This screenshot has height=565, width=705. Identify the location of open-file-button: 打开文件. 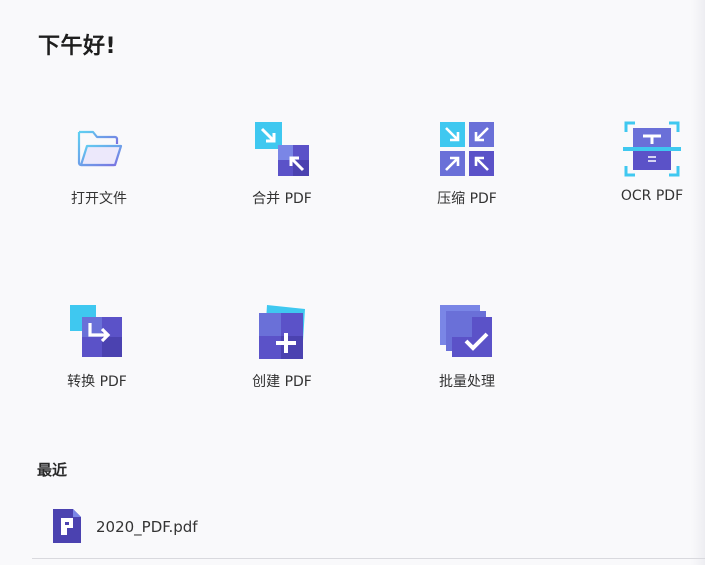
(99, 180).